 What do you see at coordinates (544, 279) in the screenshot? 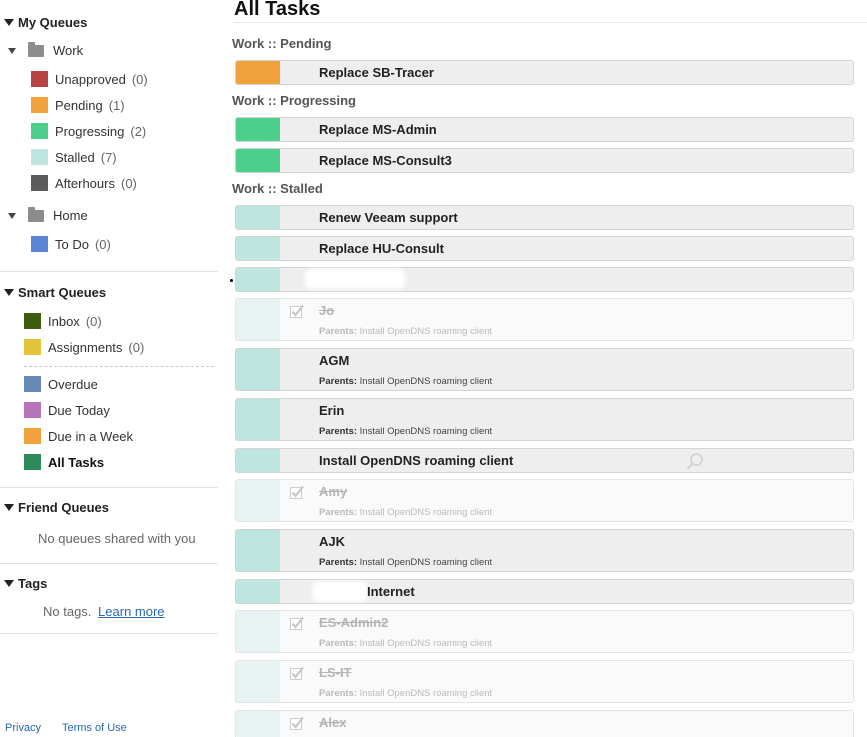
I see `task-row` at bounding box center [544, 279].